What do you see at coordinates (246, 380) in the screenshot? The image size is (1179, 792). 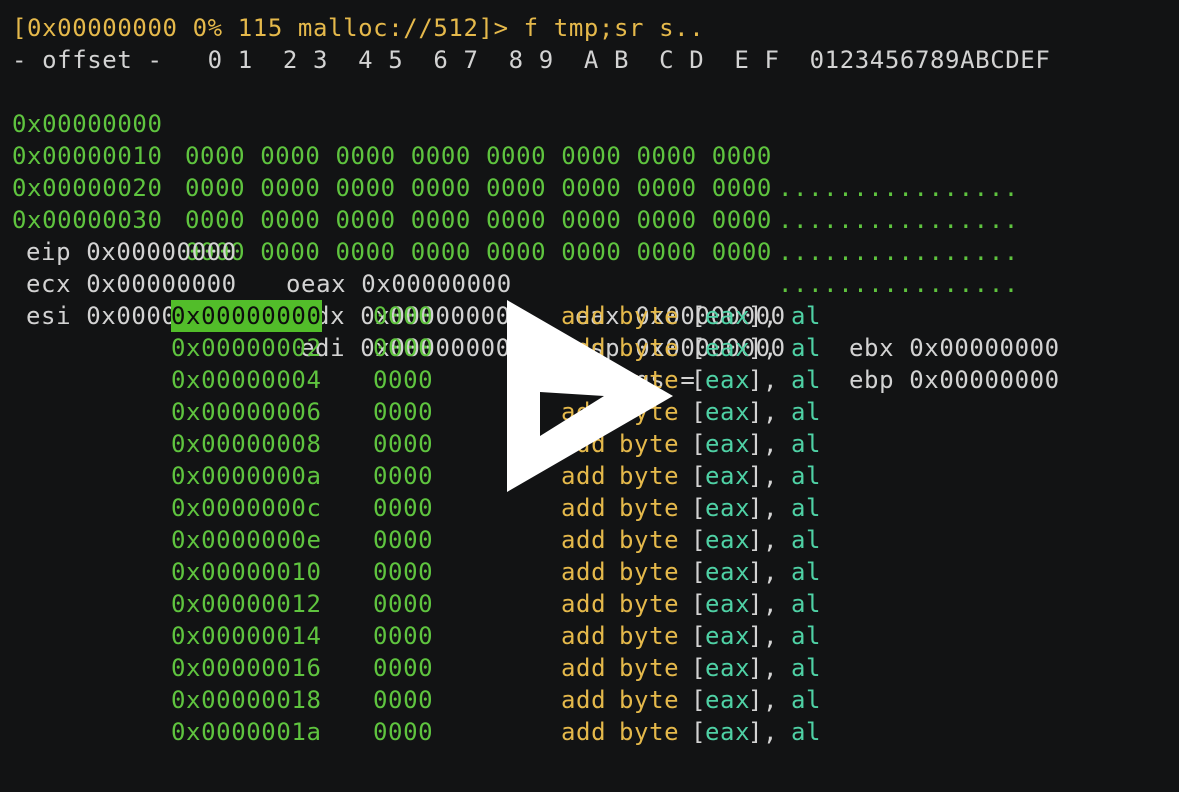 I see `disasm-address: 0x00000004` at bounding box center [246, 380].